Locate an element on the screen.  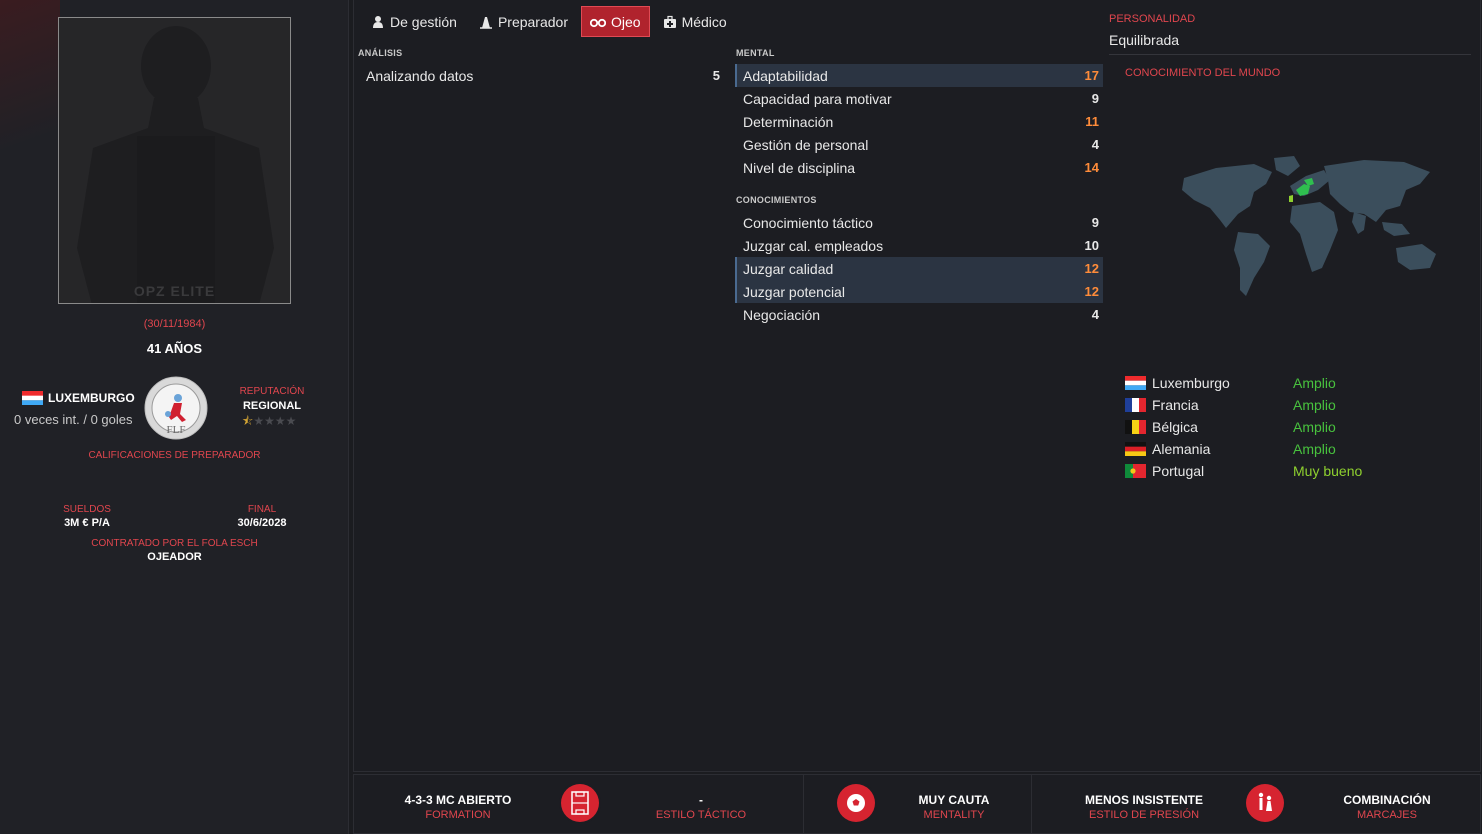
attribute-row: Negociación 4 is located at coordinates (919, 314).